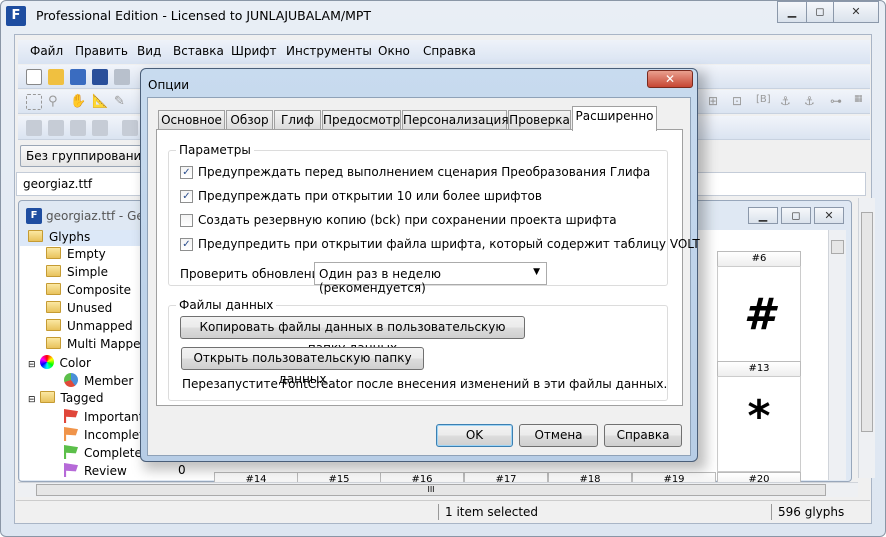 The width and height of the screenshot is (886, 537). Describe the element at coordinates (539, 120) in the screenshot. I see `tab-validation: Проверка` at that location.